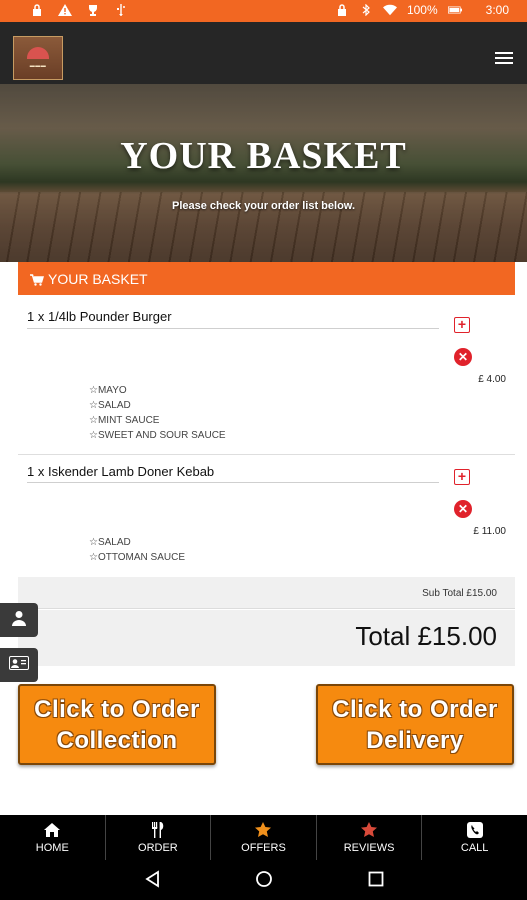 This screenshot has height=900, width=527. Describe the element at coordinates (263, 53) in the screenshot. I see `app-header: ▬▬▬` at that location.